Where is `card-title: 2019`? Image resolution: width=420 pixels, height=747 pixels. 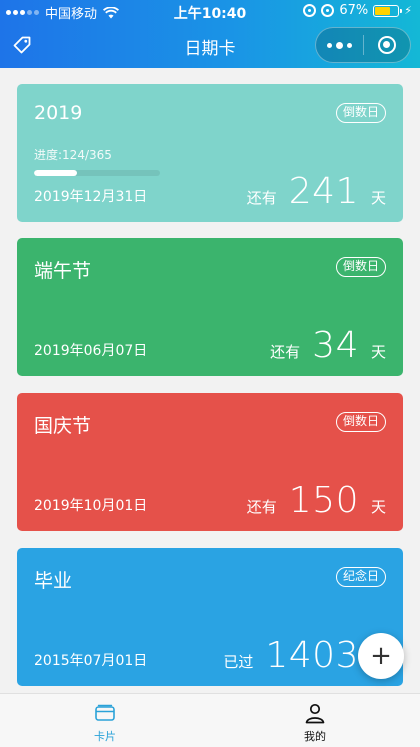 card-title: 2019 is located at coordinates (58, 113).